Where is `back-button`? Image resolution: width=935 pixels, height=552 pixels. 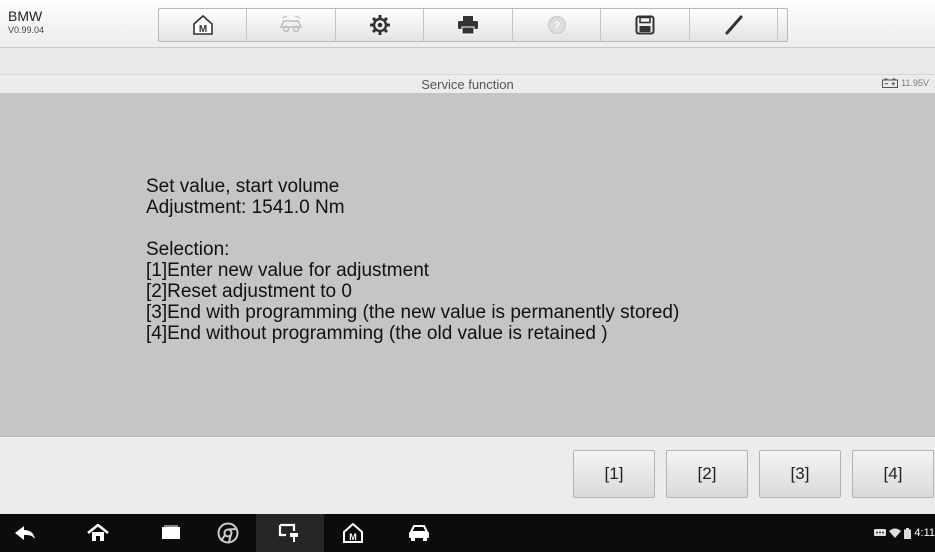
back-button is located at coordinates (25, 533).